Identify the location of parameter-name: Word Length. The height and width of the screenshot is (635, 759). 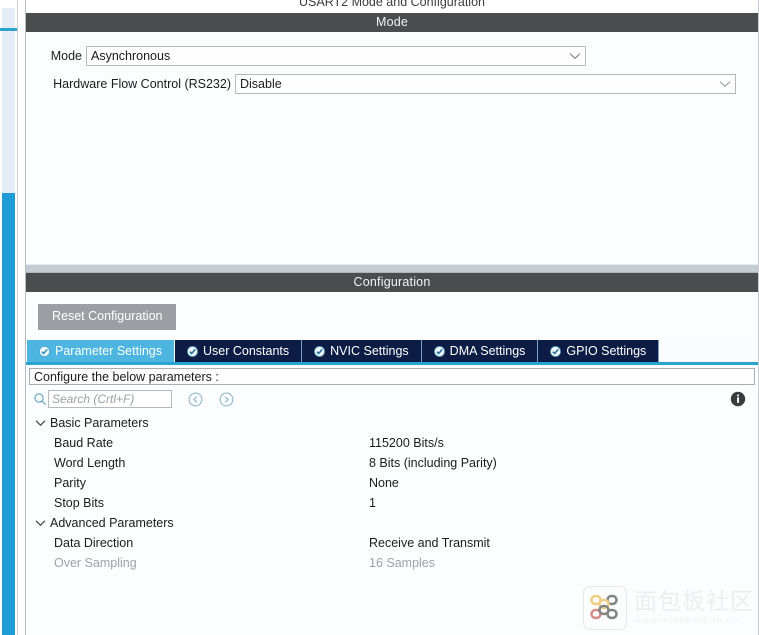
(90, 463).